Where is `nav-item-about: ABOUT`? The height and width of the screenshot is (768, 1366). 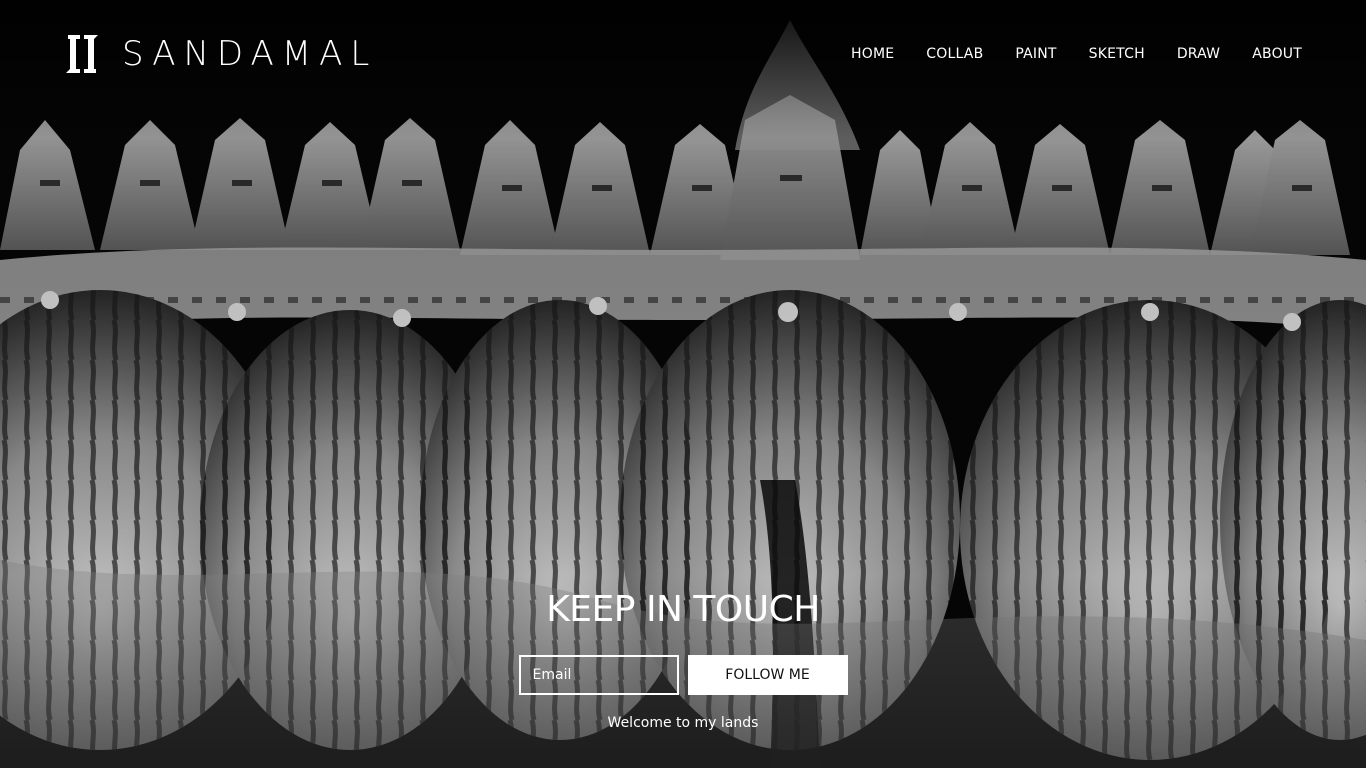 nav-item-about: ABOUT is located at coordinates (1277, 54).